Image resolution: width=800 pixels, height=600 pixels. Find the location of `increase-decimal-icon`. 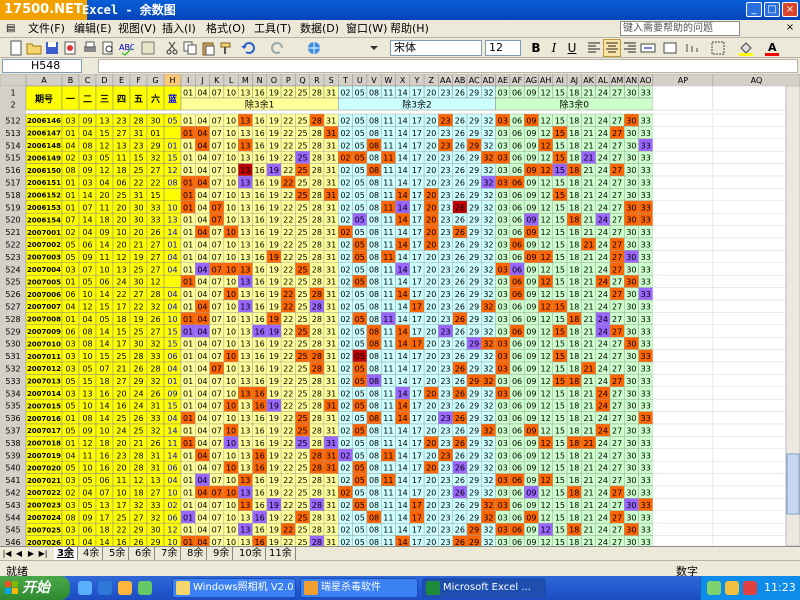

increase-decimal-icon is located at coordinates (692, 48).